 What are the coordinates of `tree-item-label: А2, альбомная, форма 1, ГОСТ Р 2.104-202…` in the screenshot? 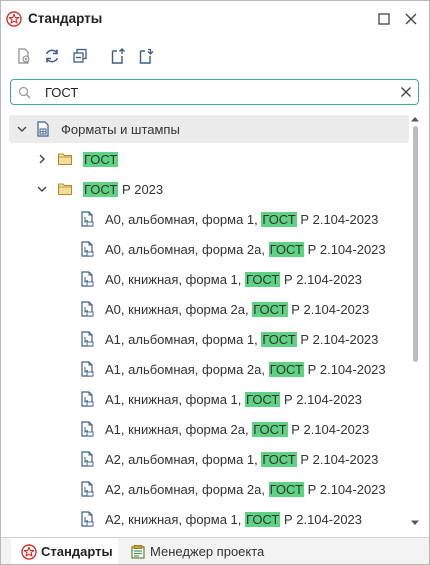 It's located at (242, 459).